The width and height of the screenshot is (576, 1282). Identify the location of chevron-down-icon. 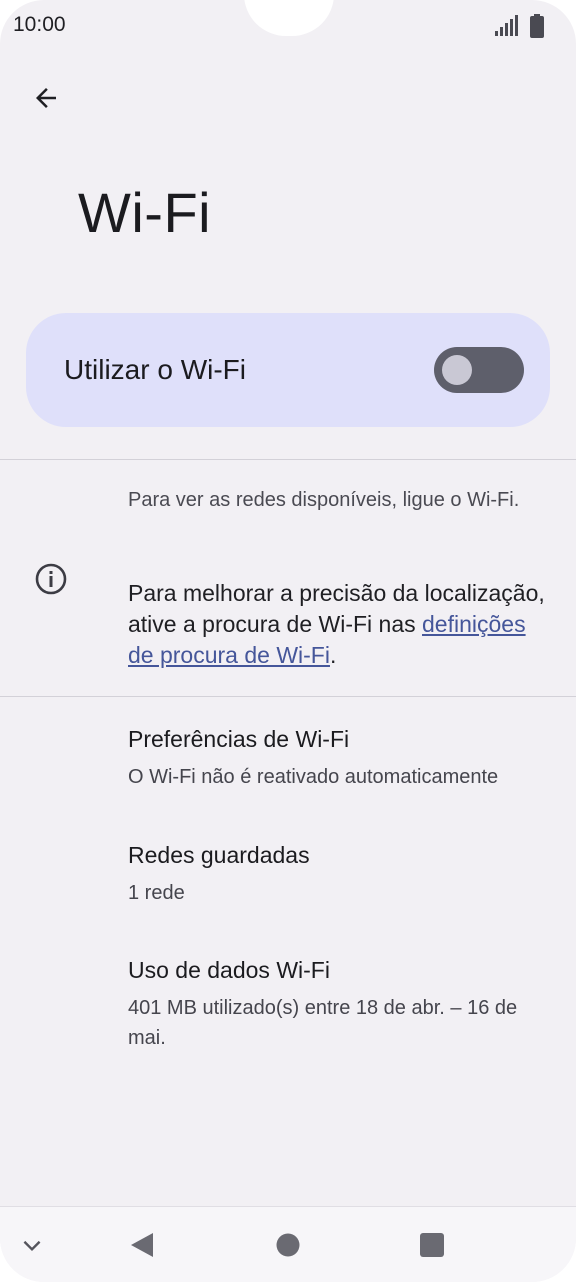
(32, 1246).